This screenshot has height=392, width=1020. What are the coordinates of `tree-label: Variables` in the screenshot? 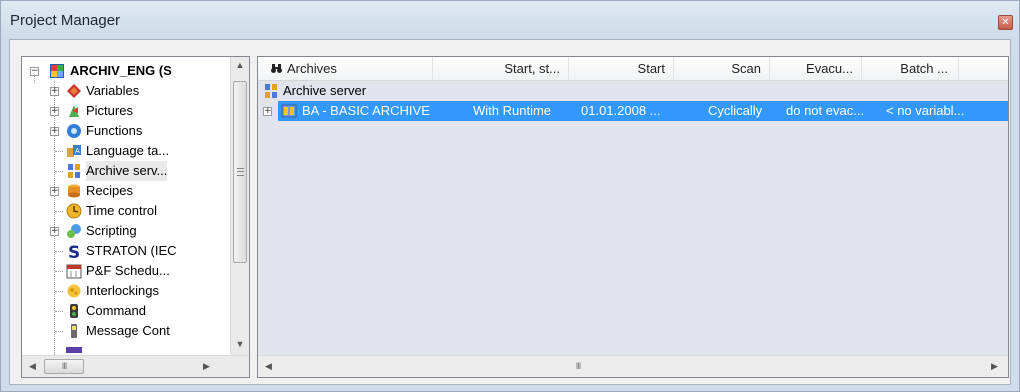 It's located at (113, 90).